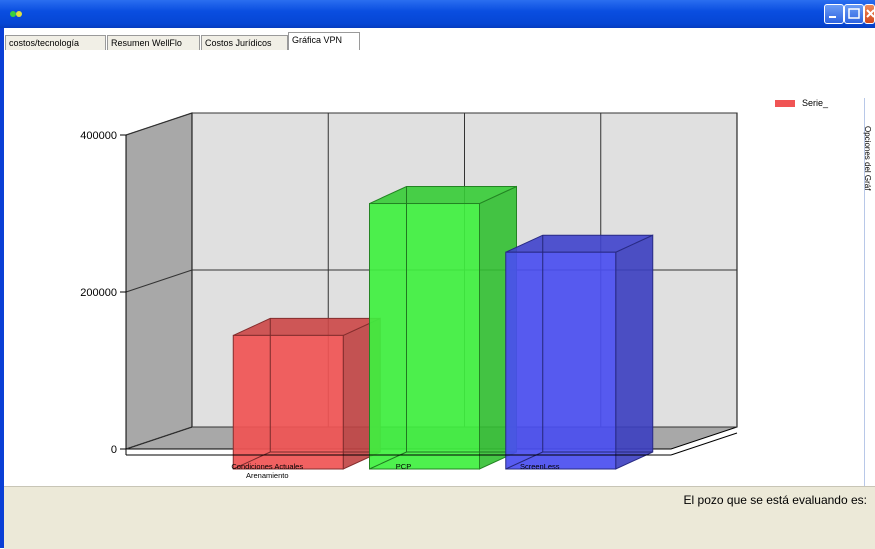  Describe the element at coordinates (153, 42) in the screenshot. I see `tab-resumen-wellflo: Resumen WellFlo` at that location.